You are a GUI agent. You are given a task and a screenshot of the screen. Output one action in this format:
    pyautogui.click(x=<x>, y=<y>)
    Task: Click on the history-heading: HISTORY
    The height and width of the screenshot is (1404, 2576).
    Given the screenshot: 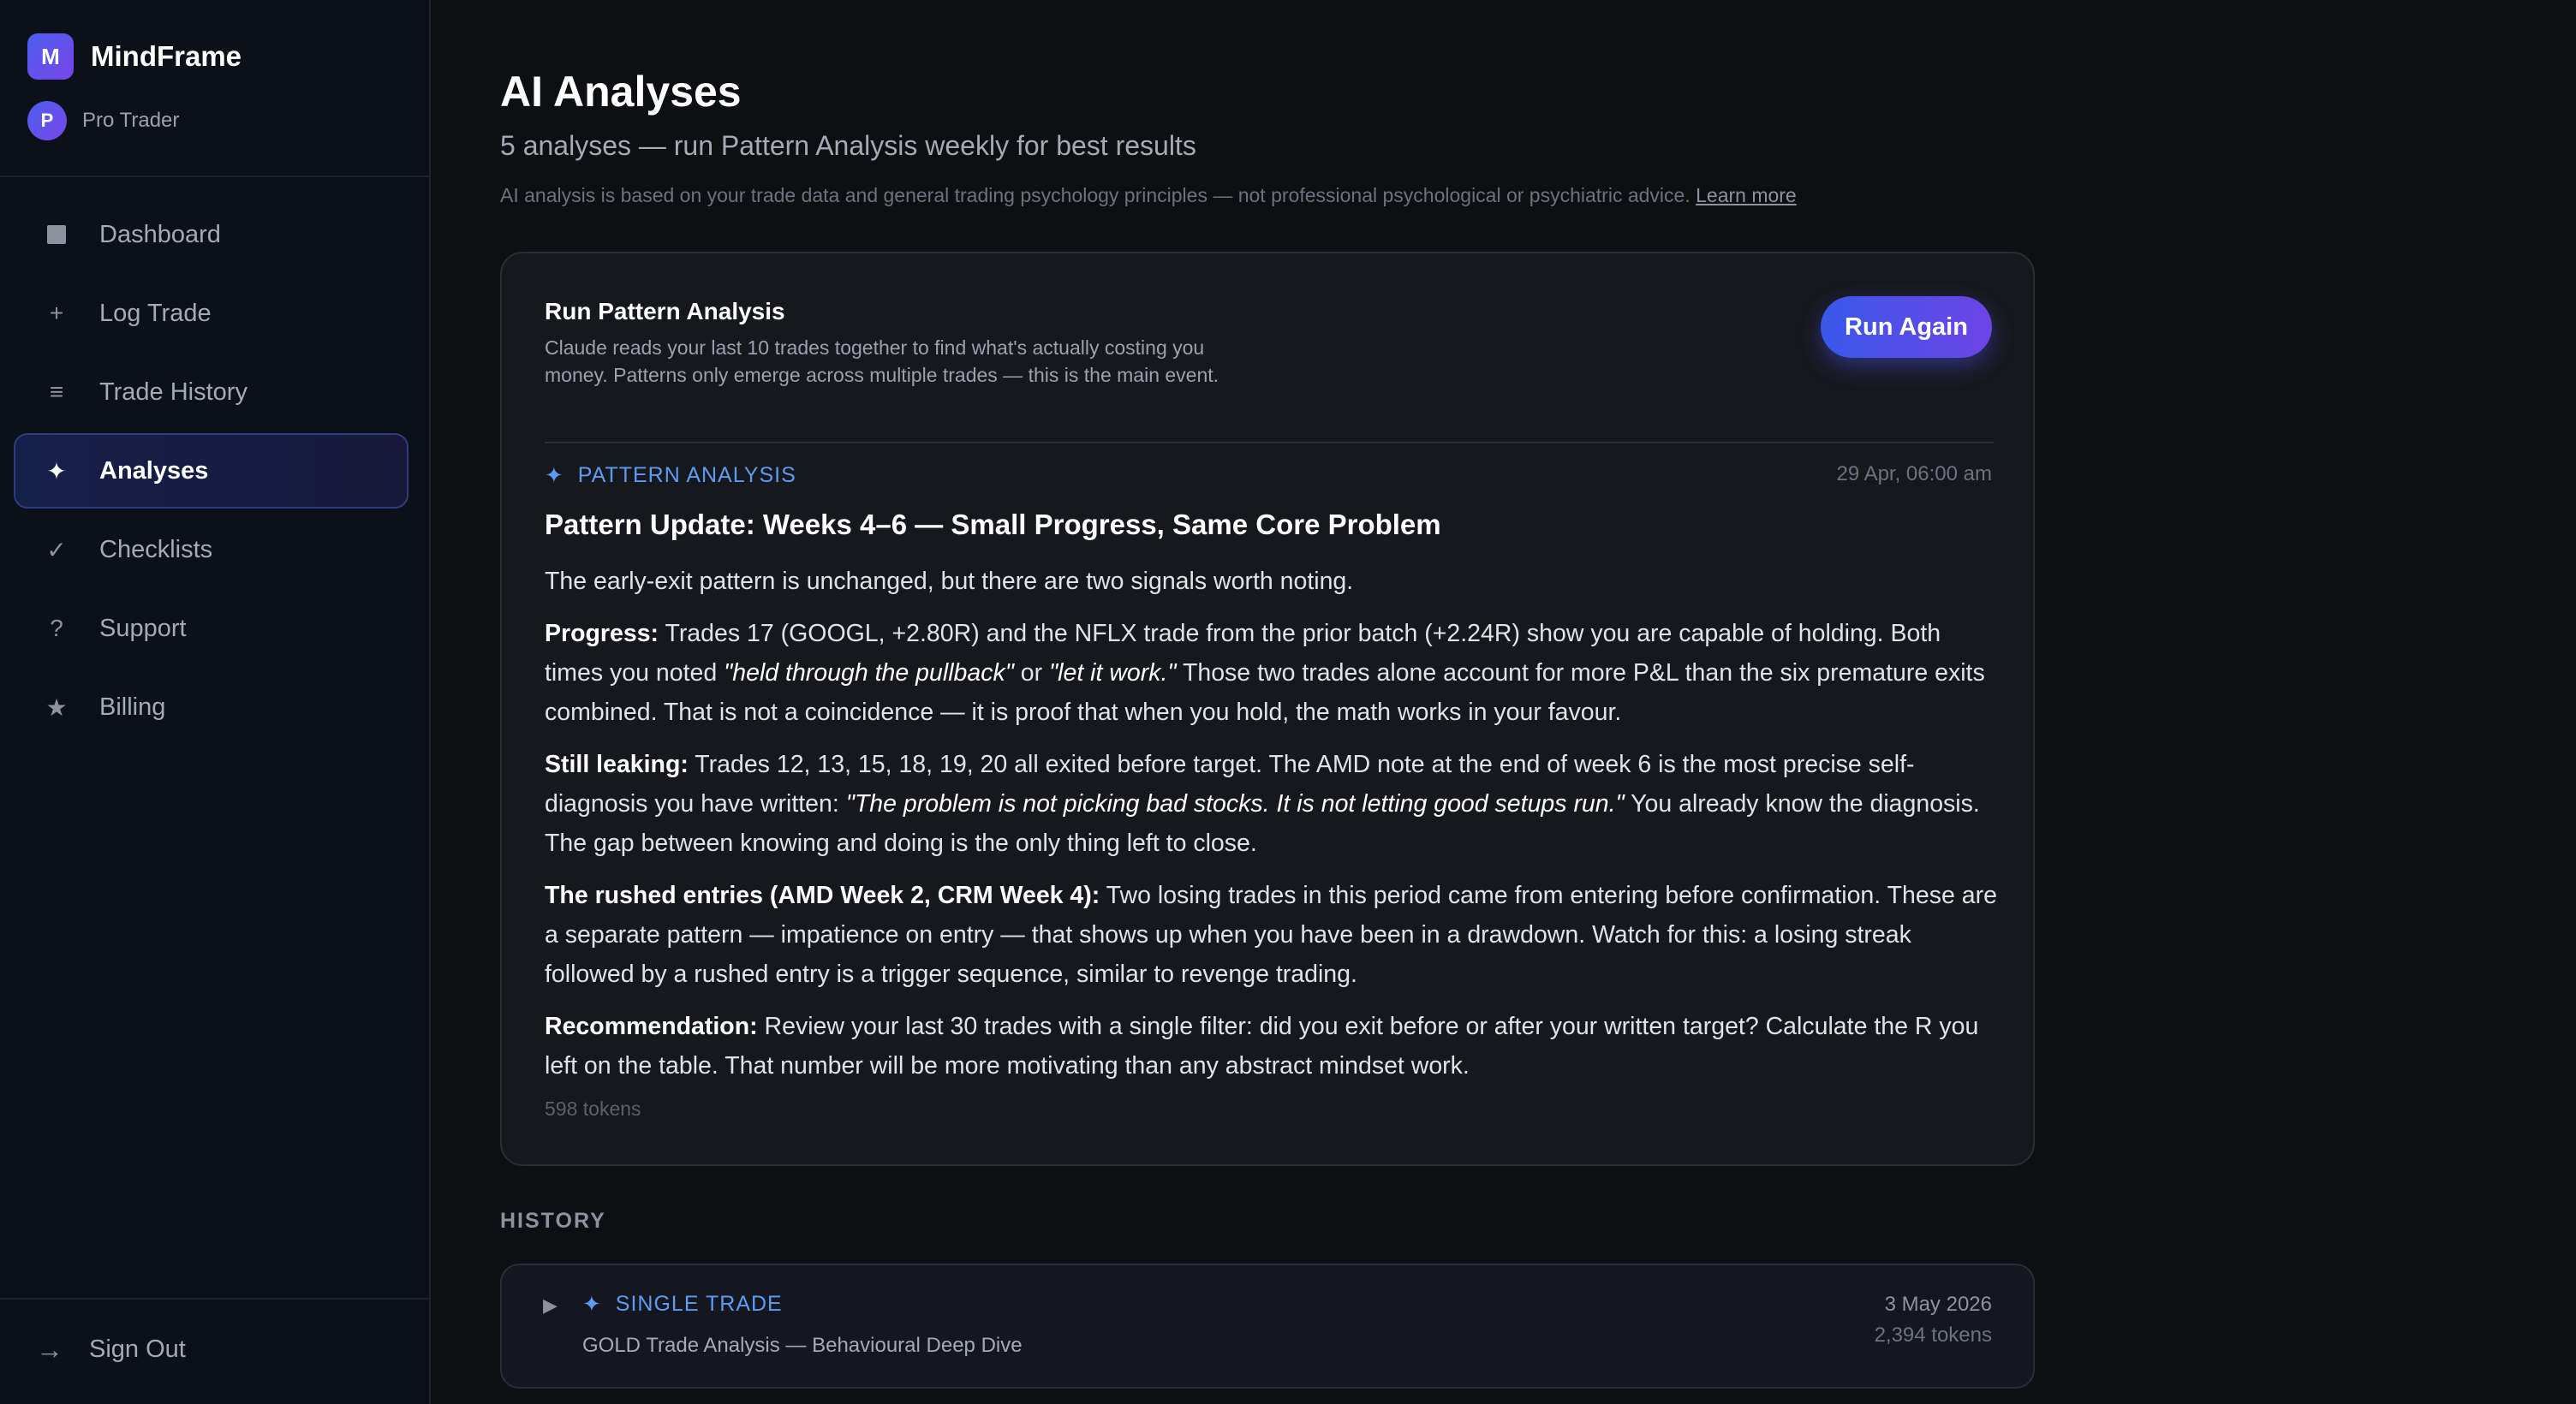 What is the action you would take?
    pyautogui.click(x=553, y=1221)
    